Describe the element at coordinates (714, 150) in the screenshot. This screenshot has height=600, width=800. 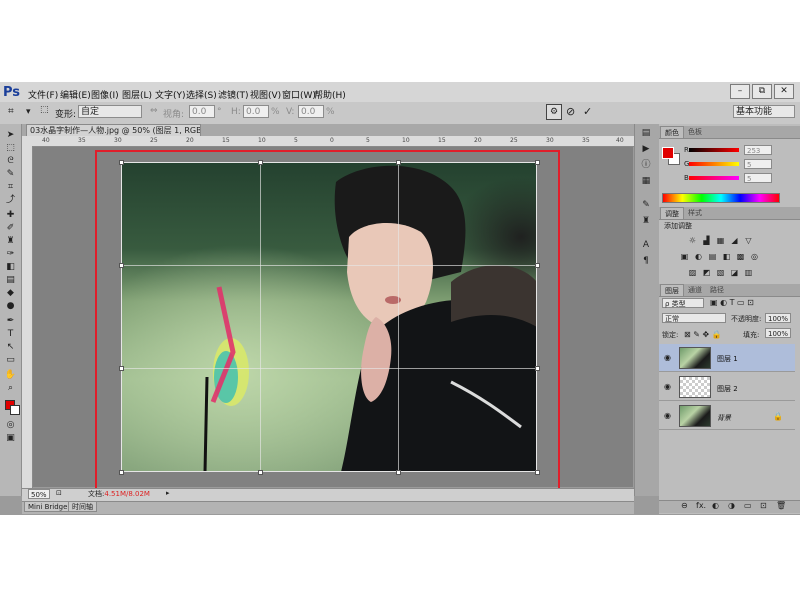
I see `r-slider` at that location.